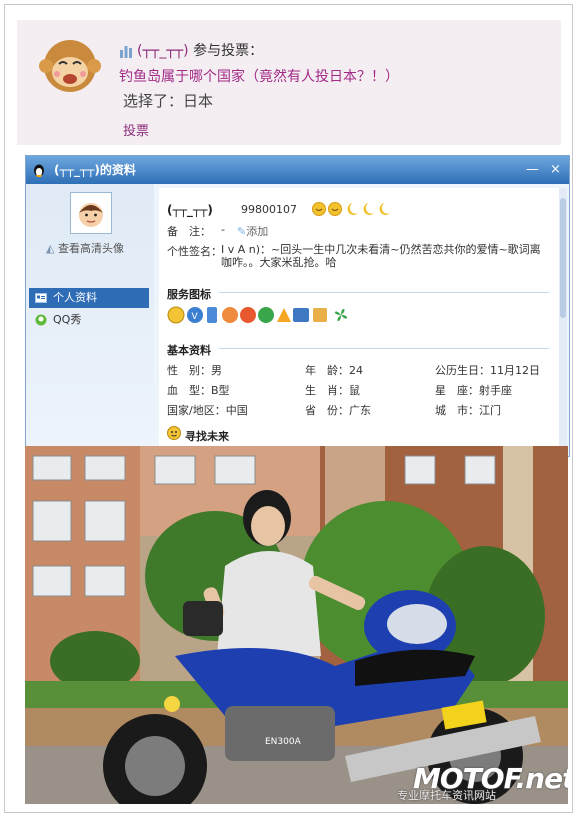 The width and height of the screenshot is (579, 819). Describe the element at coordinates (462, 370) in the screenshot. I see `birthday-label: 公历生日：` at that location.